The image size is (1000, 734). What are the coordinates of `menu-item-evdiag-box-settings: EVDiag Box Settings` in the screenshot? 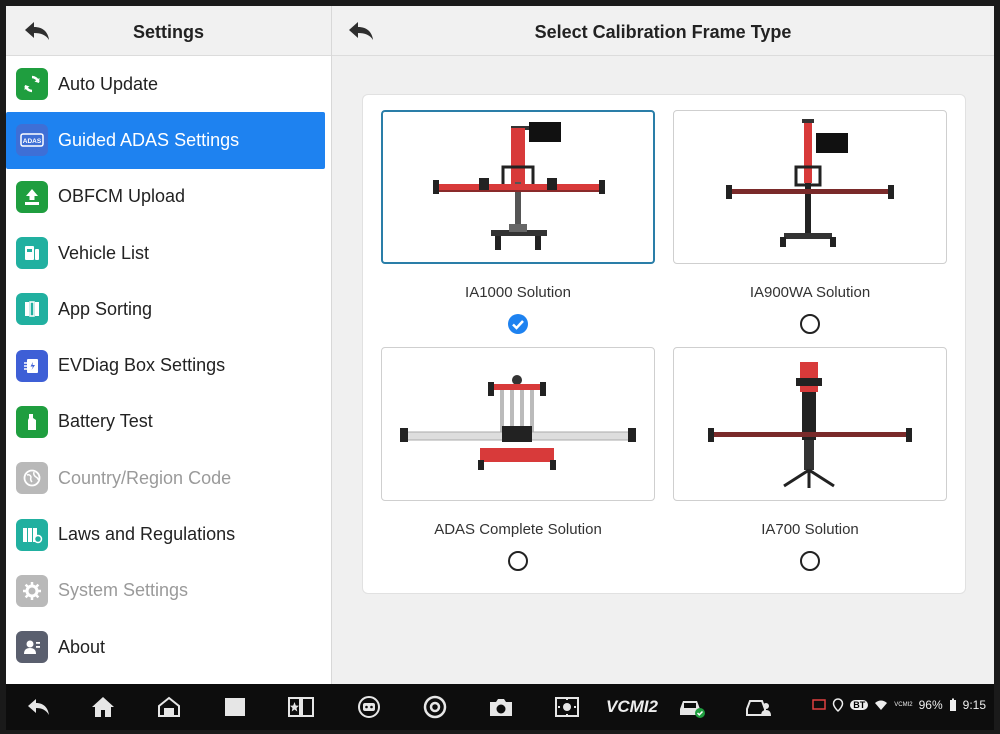 It's located at (168, 365).